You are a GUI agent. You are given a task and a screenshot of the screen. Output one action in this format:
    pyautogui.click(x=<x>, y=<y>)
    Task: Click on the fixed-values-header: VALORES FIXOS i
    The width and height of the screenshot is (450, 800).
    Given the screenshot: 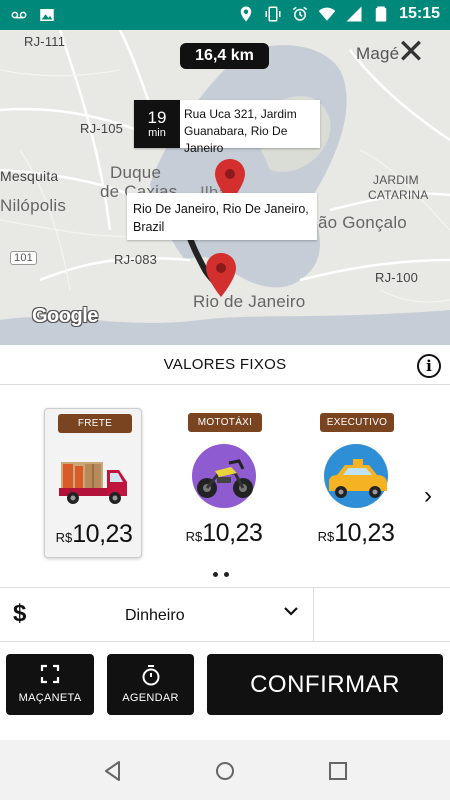 What is the action you would take?
    pyautogui.click(x=225, y=365)
    